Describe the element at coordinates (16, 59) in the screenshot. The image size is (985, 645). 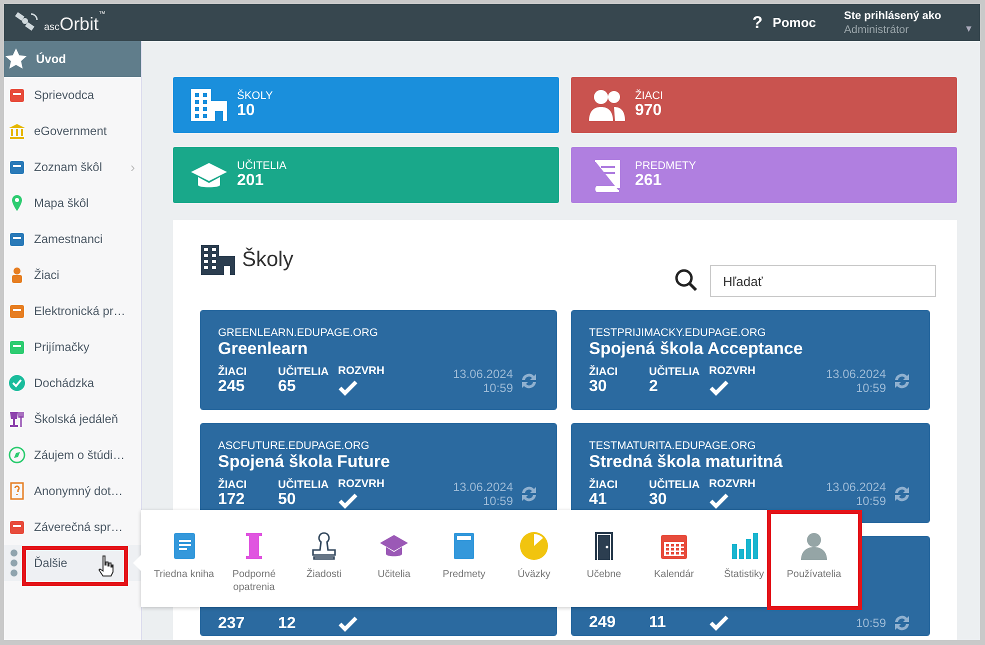
I see `star-icon` at that location.